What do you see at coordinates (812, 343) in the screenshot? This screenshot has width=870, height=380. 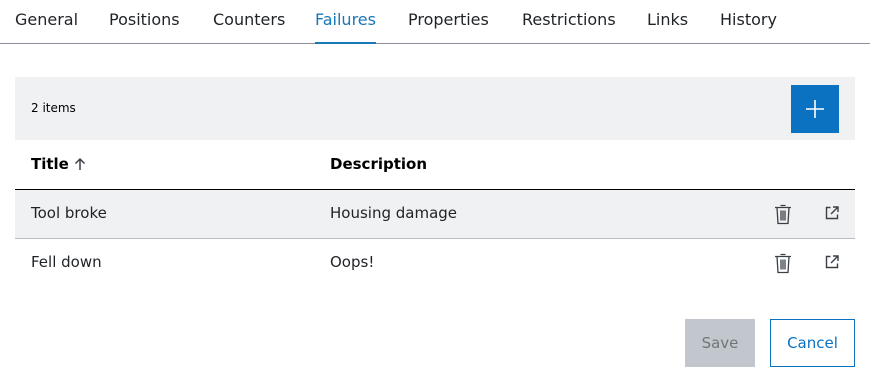 I see `cancel-button: Cancel` at bounding box center [812, 343].